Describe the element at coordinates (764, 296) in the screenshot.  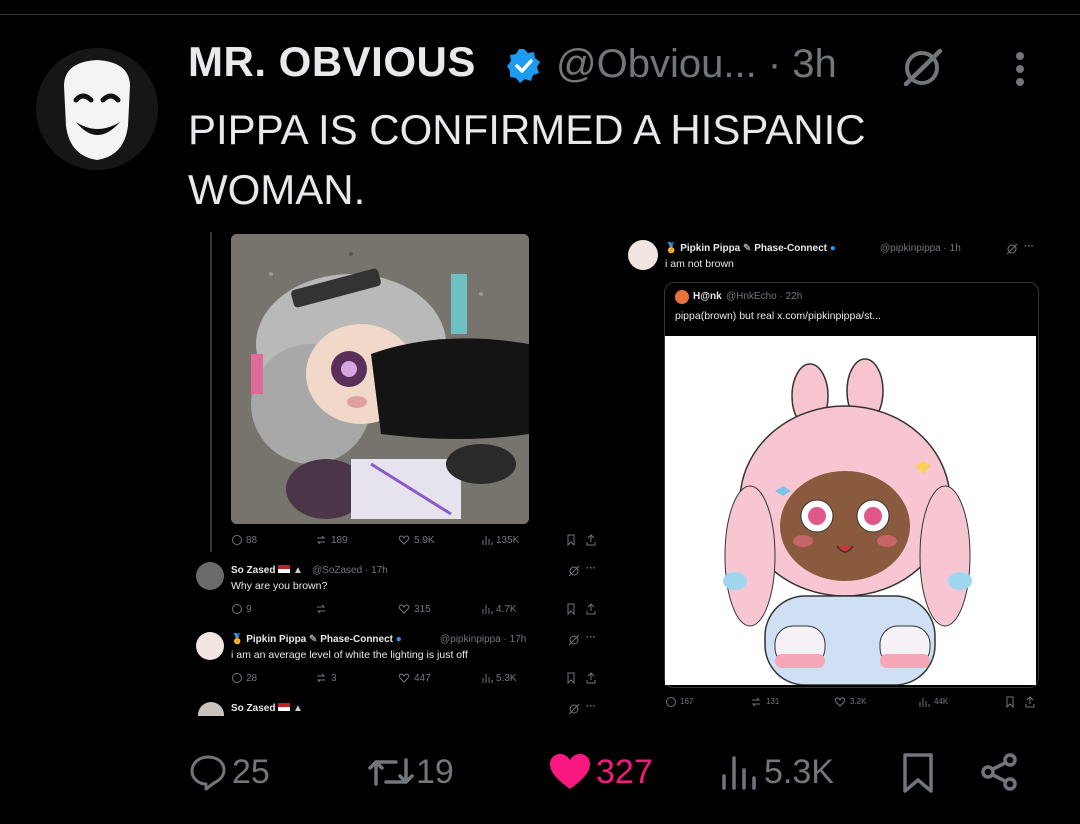
I see `quoted-handle: @HnkEcho · 22h` at that location.